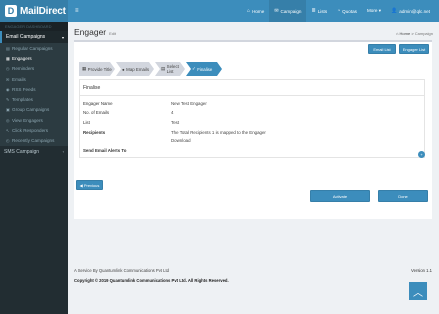  What do you see at coordinates (34, 26) in the screenshot?
I see `sidebar-header: ENGAGER DASHBOARD` at bounding box center [34, 26].